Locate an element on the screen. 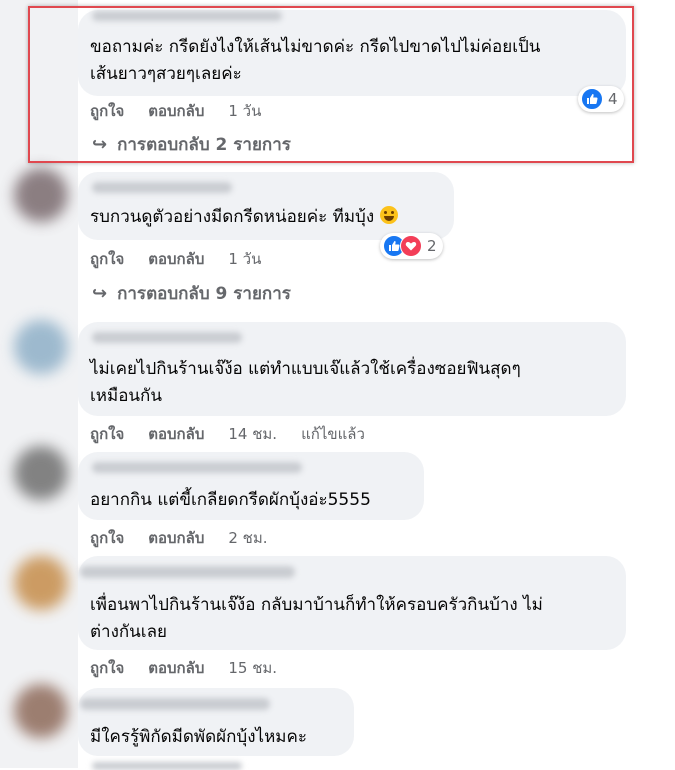 This screenshot has width=675, height=770. love-reaction-icon is located at coordinates (411, 246).